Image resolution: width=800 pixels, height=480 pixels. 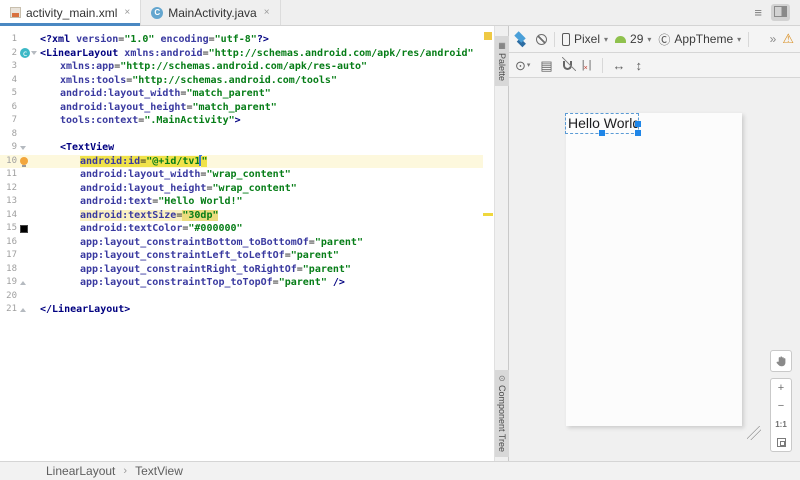 I want to click on autoconnect-off-icon, so click(x=568, y=63).